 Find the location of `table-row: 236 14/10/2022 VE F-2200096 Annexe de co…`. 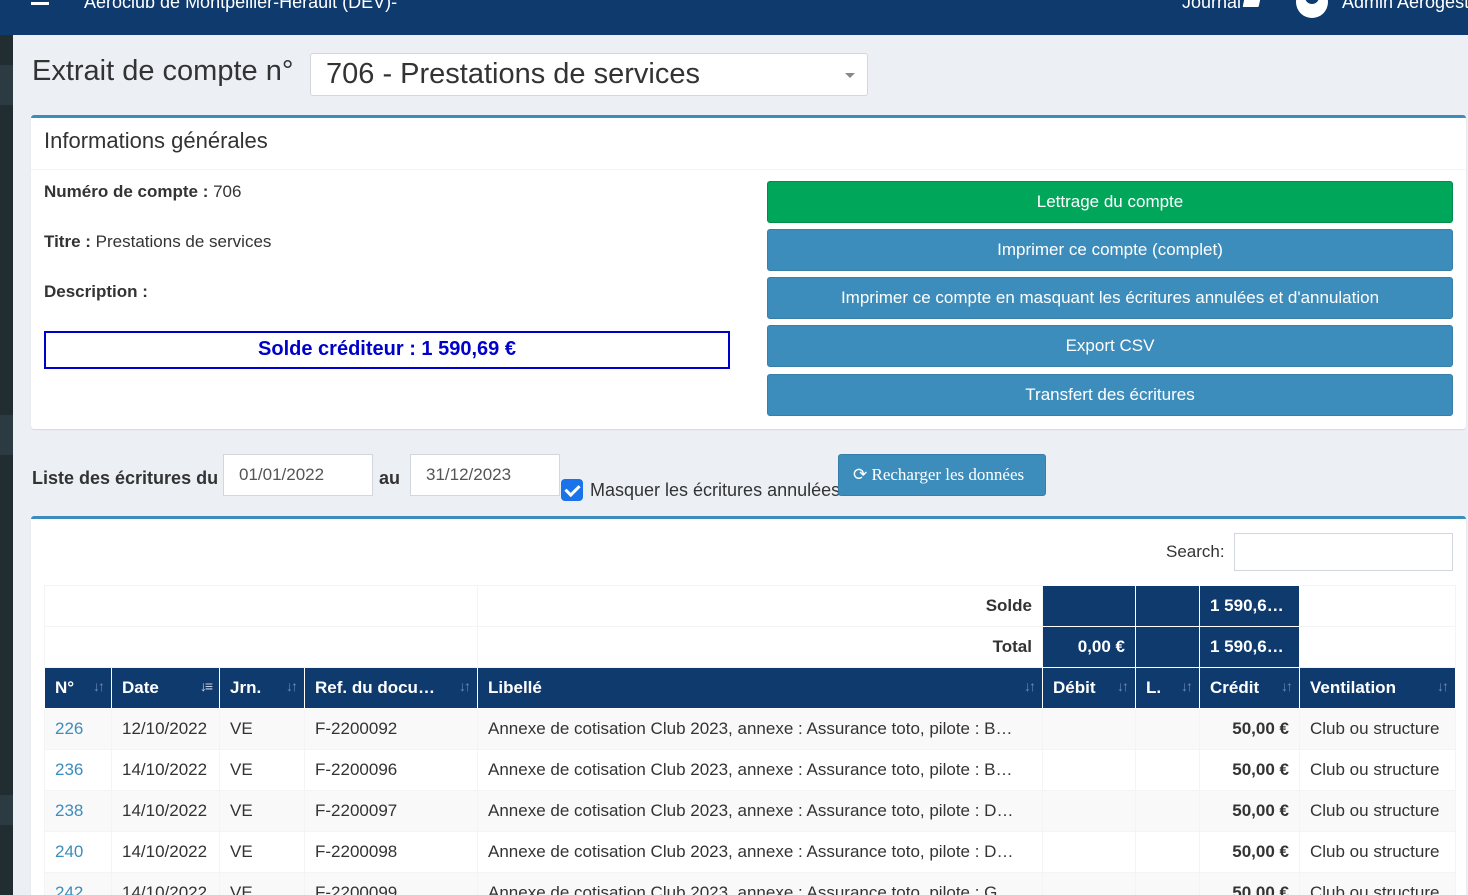

table-row: 236 14/10/2022 VE F-2200096 Annexe de co… is located at coordinates (750, 770).